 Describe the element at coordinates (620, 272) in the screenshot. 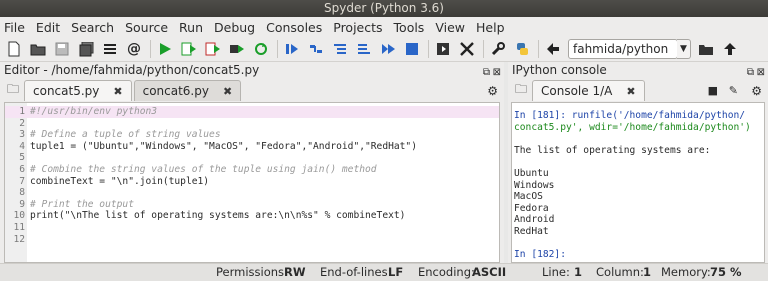

I see `column-label: Column:` at that location.